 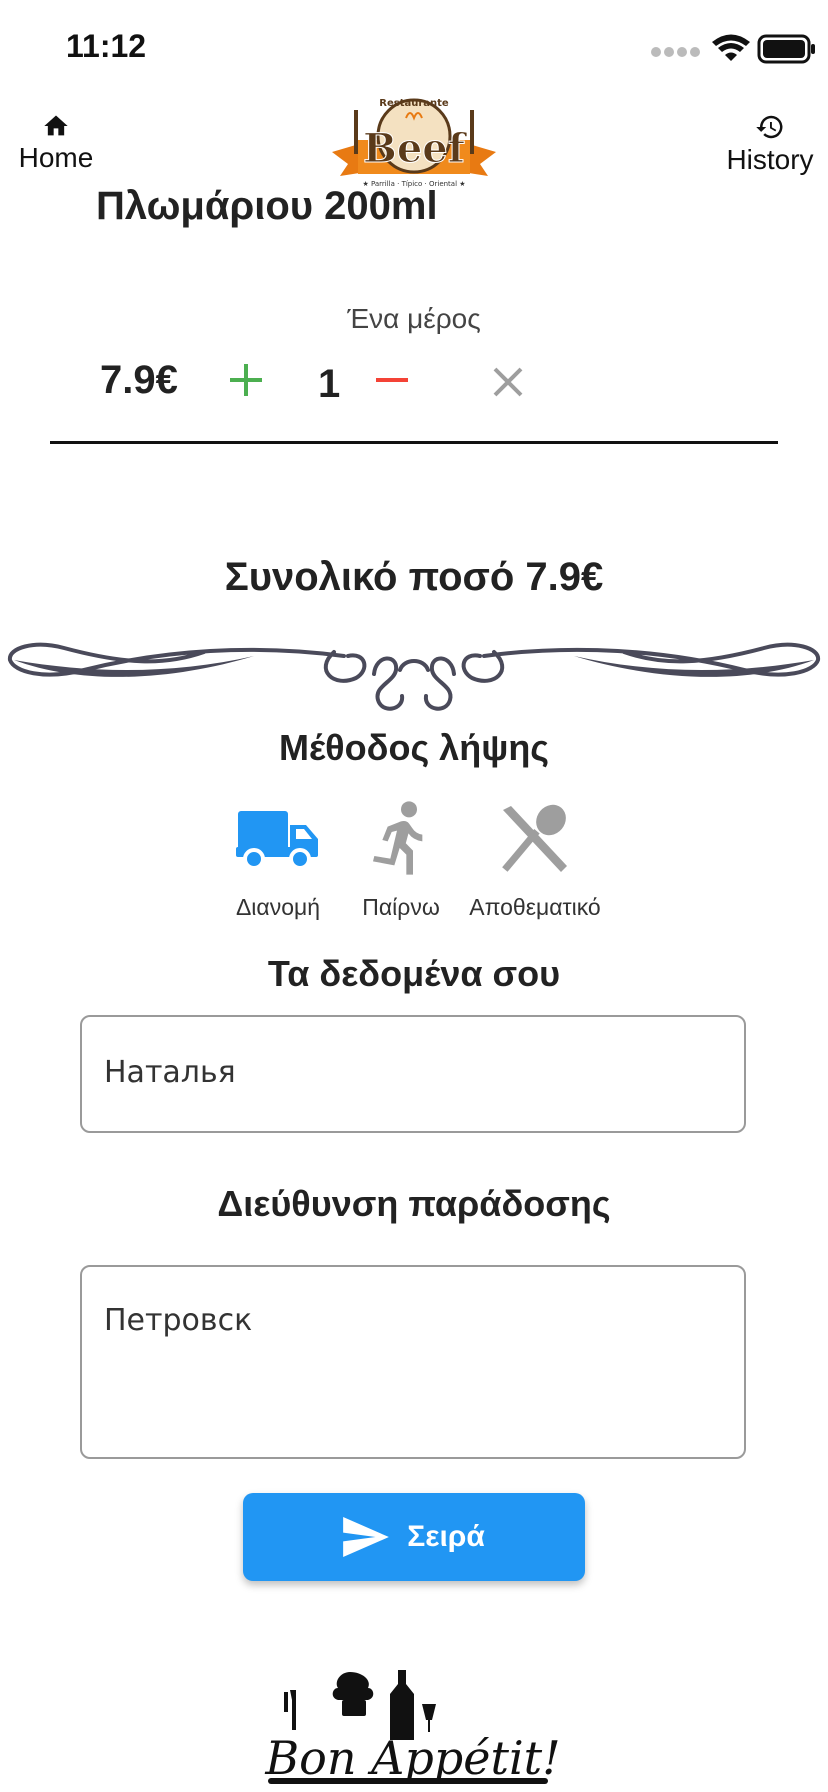 What do you see at coordinates (535, 907) in the screenshot?
I see `method-dinein-label: Αποθεματικό` at bounding box center [535, 907].